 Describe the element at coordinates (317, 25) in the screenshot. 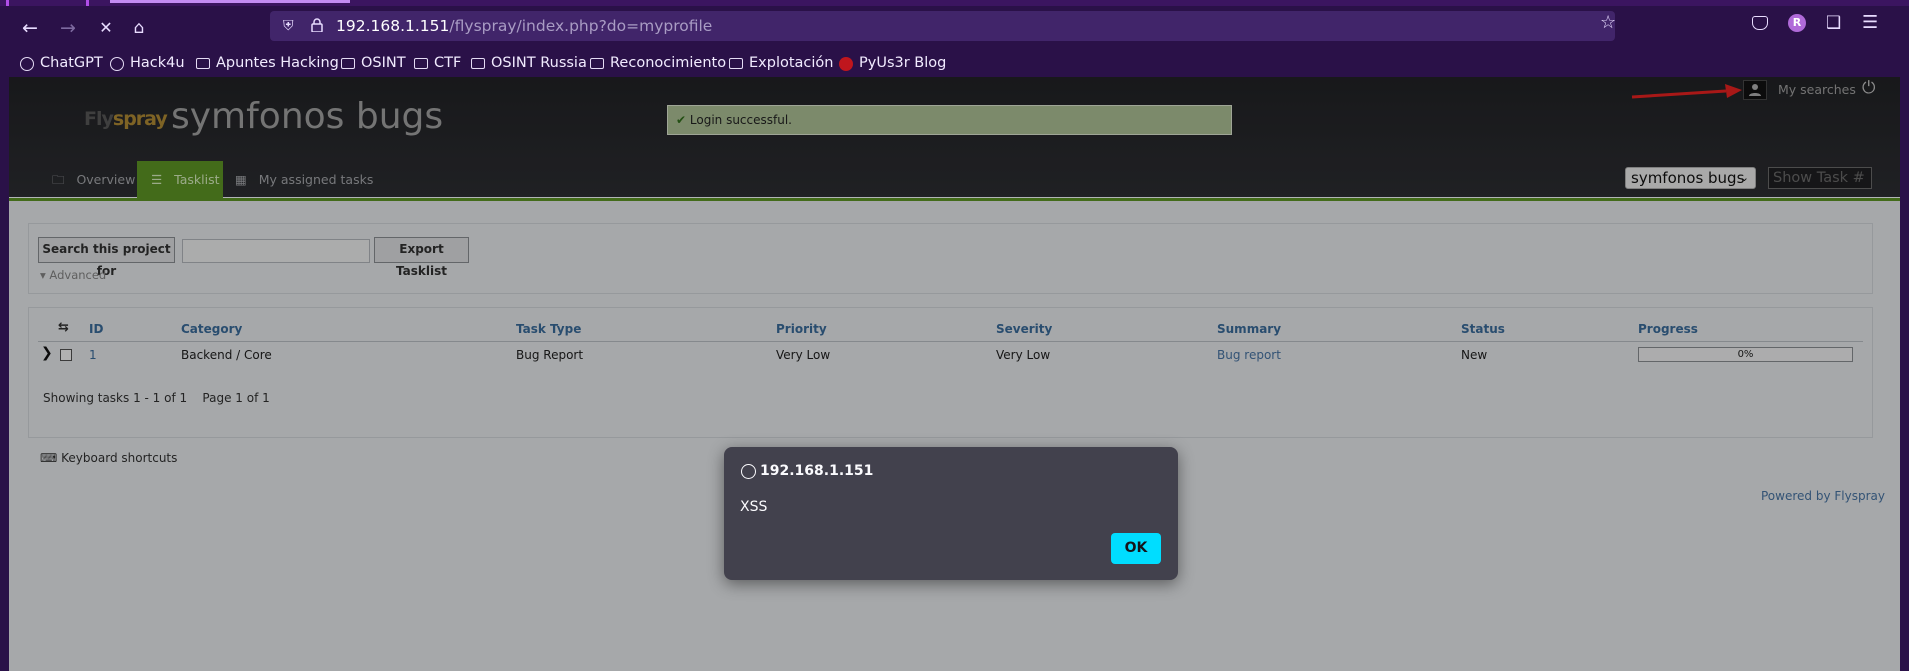

I see `lock-icon` at that location.